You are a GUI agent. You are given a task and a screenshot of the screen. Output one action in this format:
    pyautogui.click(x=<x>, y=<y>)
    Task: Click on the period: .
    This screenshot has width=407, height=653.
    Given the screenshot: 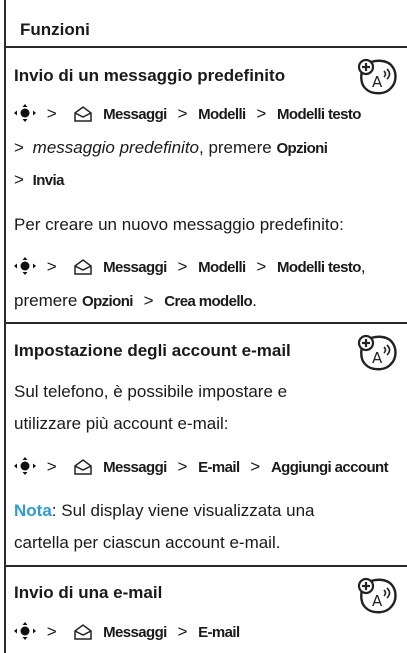 What is the action you would take?
    pyautogui.click(x=254, y=300)
    